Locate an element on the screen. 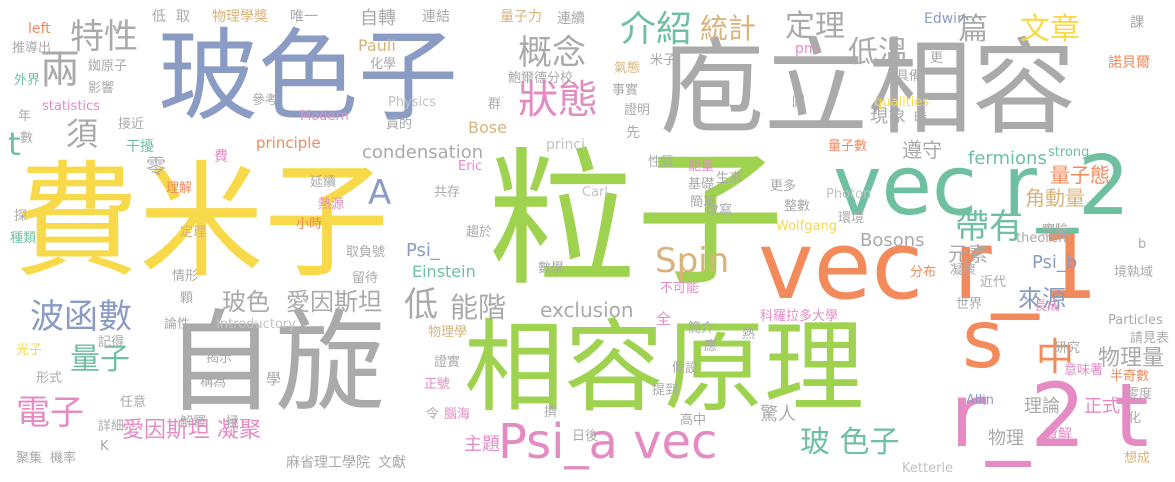  word: 提到 is located at coordinates (665, 390).